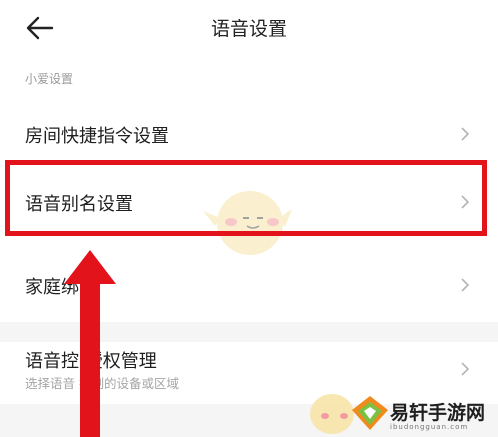 This screenshot has width=498, height=437. Describe the element at coordinates (49, 79) in the screenshot. I see `section-label: 小爱设置` at that location.